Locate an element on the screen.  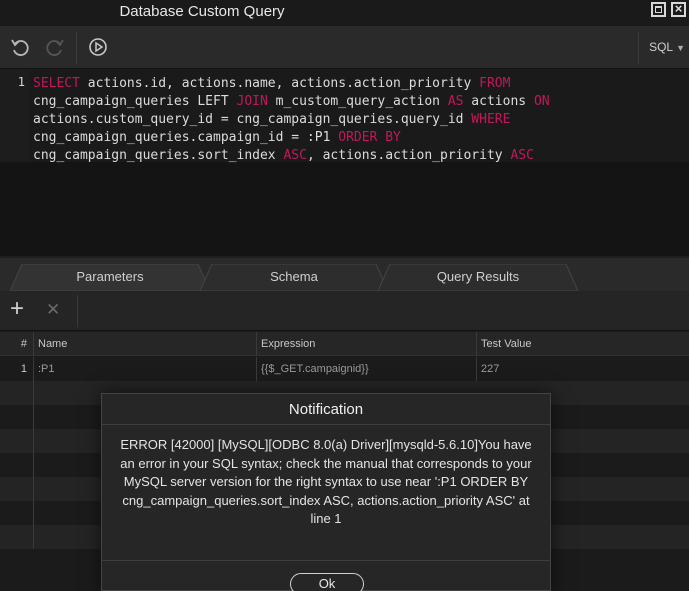
sql-text: actions is located at coordinates (498, 101).